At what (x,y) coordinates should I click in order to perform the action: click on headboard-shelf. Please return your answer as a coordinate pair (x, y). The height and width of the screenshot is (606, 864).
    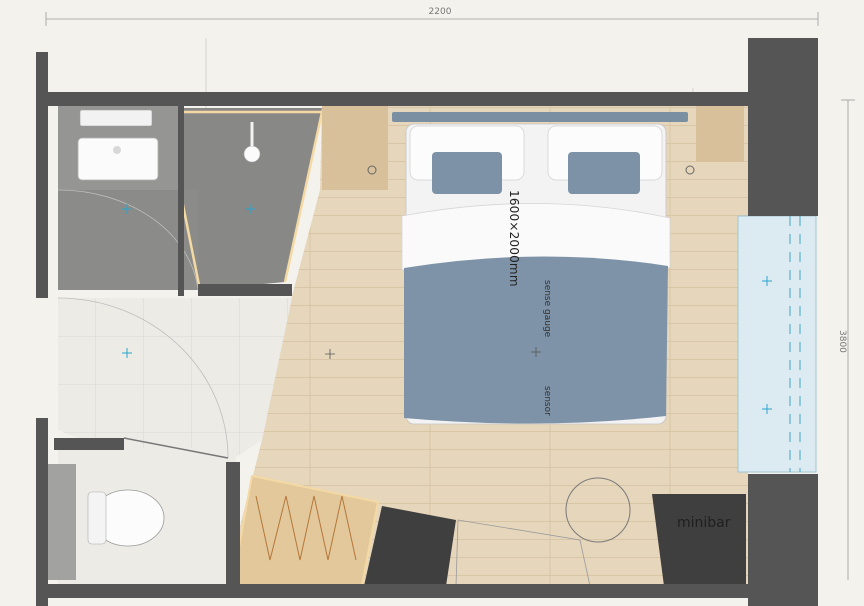
    Looking at the image, I should click on (355, 148).